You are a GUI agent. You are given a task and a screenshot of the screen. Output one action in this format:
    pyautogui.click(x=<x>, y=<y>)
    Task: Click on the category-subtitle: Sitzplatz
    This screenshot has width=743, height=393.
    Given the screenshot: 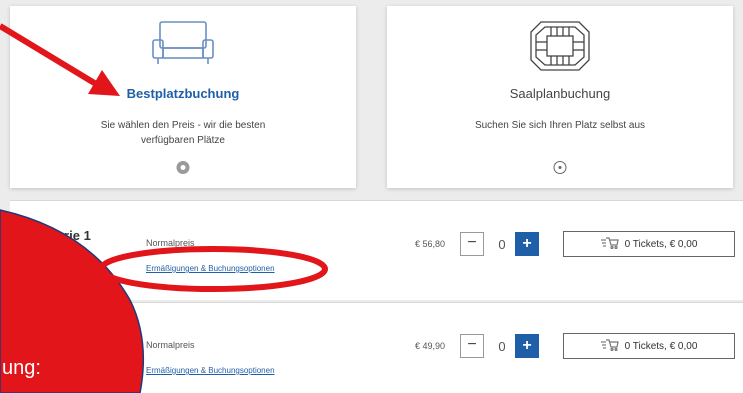 What is the action you would take?
    pyautogui.click(x=37, y=256)
    